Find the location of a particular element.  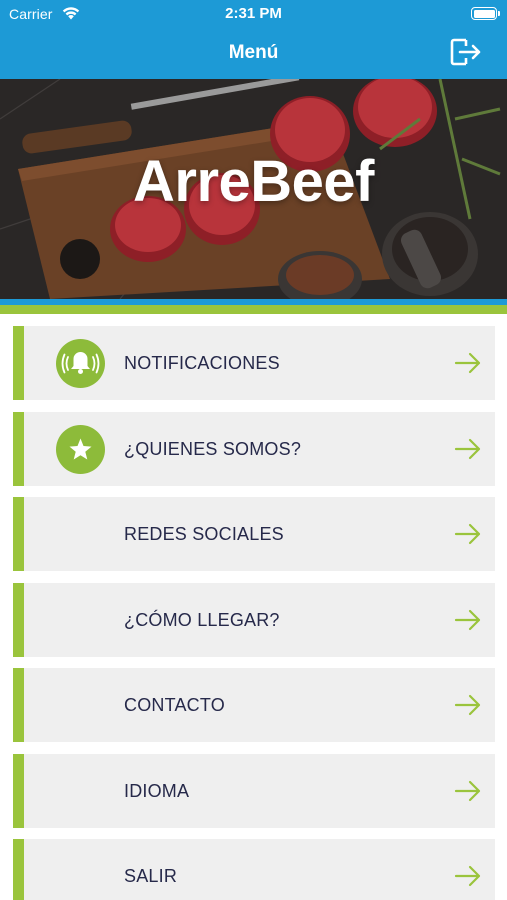

bell-icon is located at coordinates (80, 363).